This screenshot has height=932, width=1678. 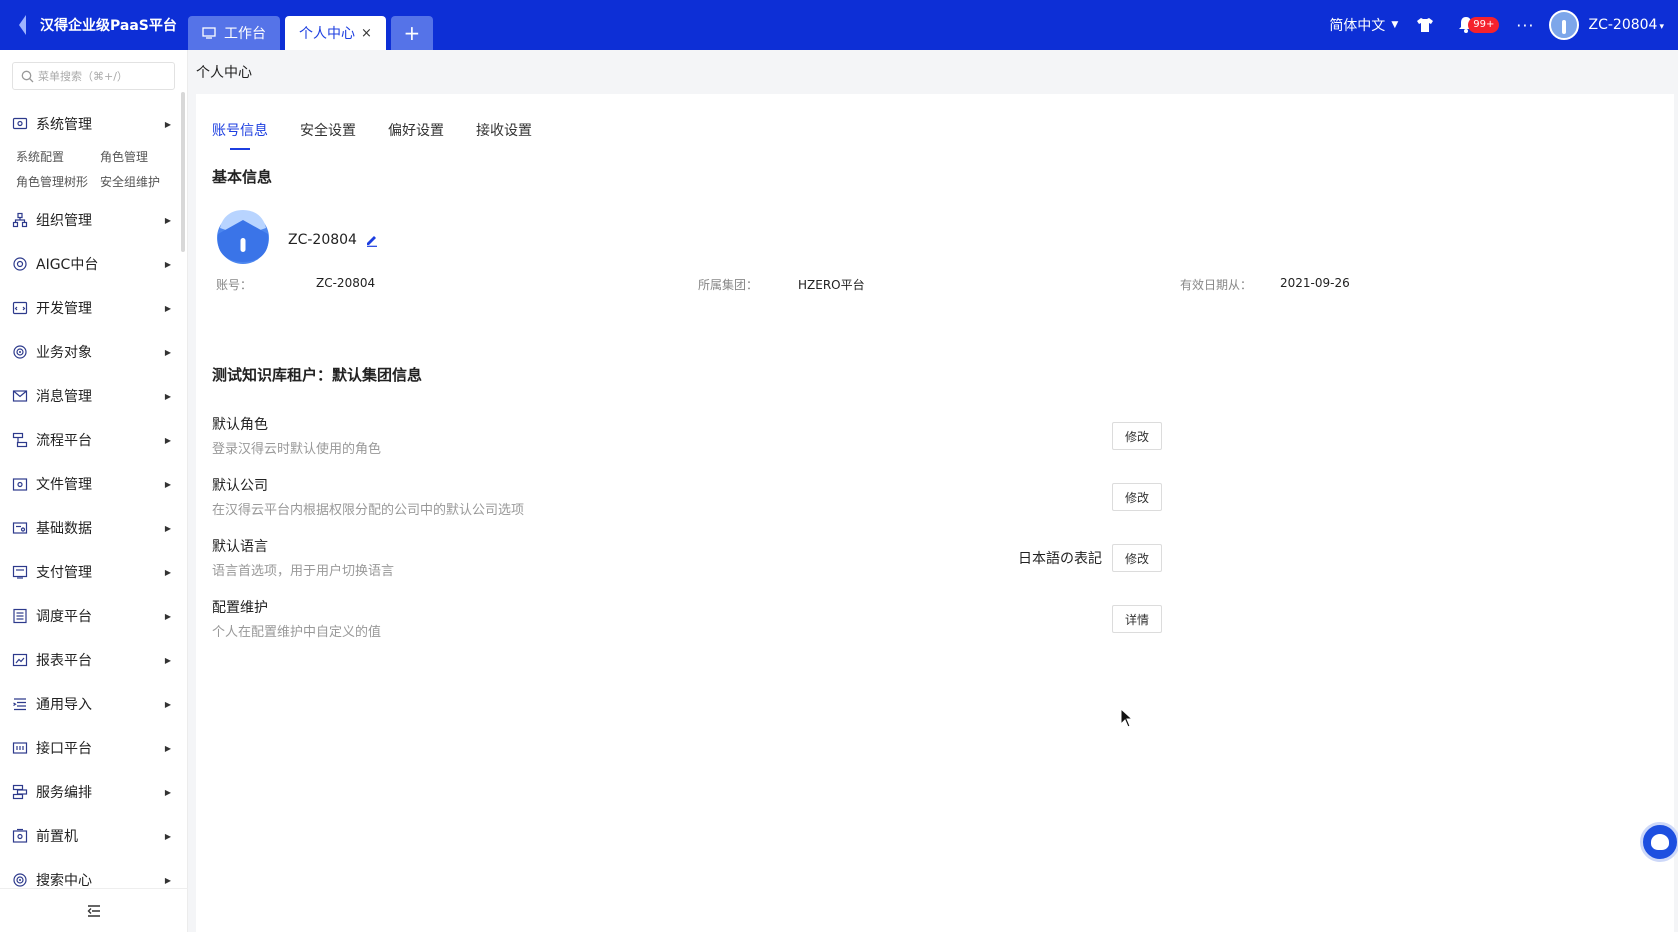 What do you see at coordinates (183, 172) in the screenshot?
I see `sidebar-scrollbar` at bounding box center [183, 172].